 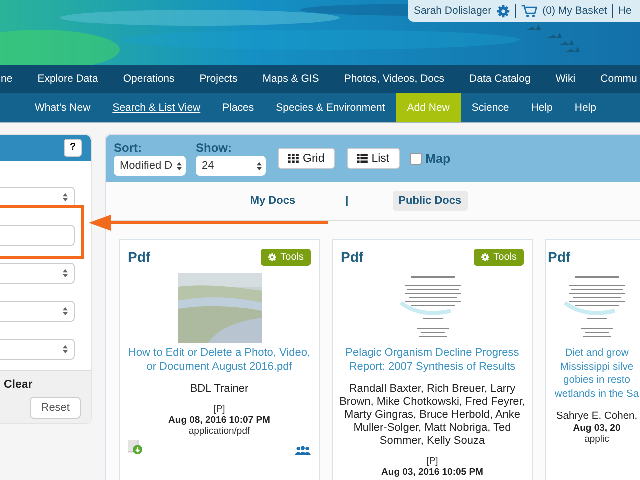 What do you see at coordinates (330, 107) in the screenshot?
I see `sub-nav-link: Species & Environment` at bounding box center [330, 107].